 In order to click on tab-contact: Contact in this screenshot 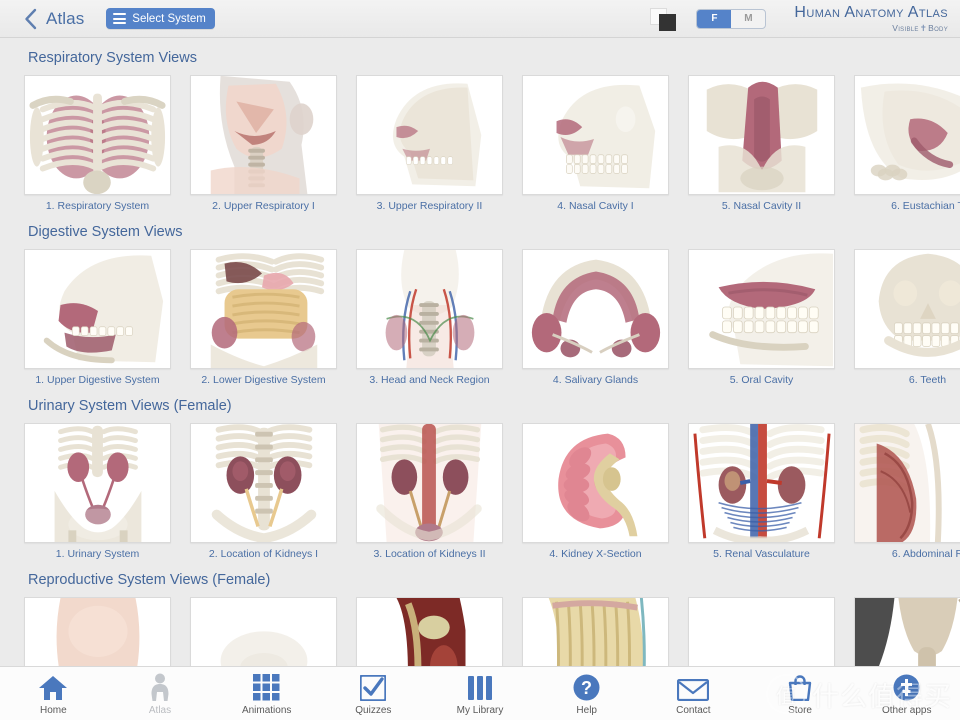, I will do `click(693, 693)`.